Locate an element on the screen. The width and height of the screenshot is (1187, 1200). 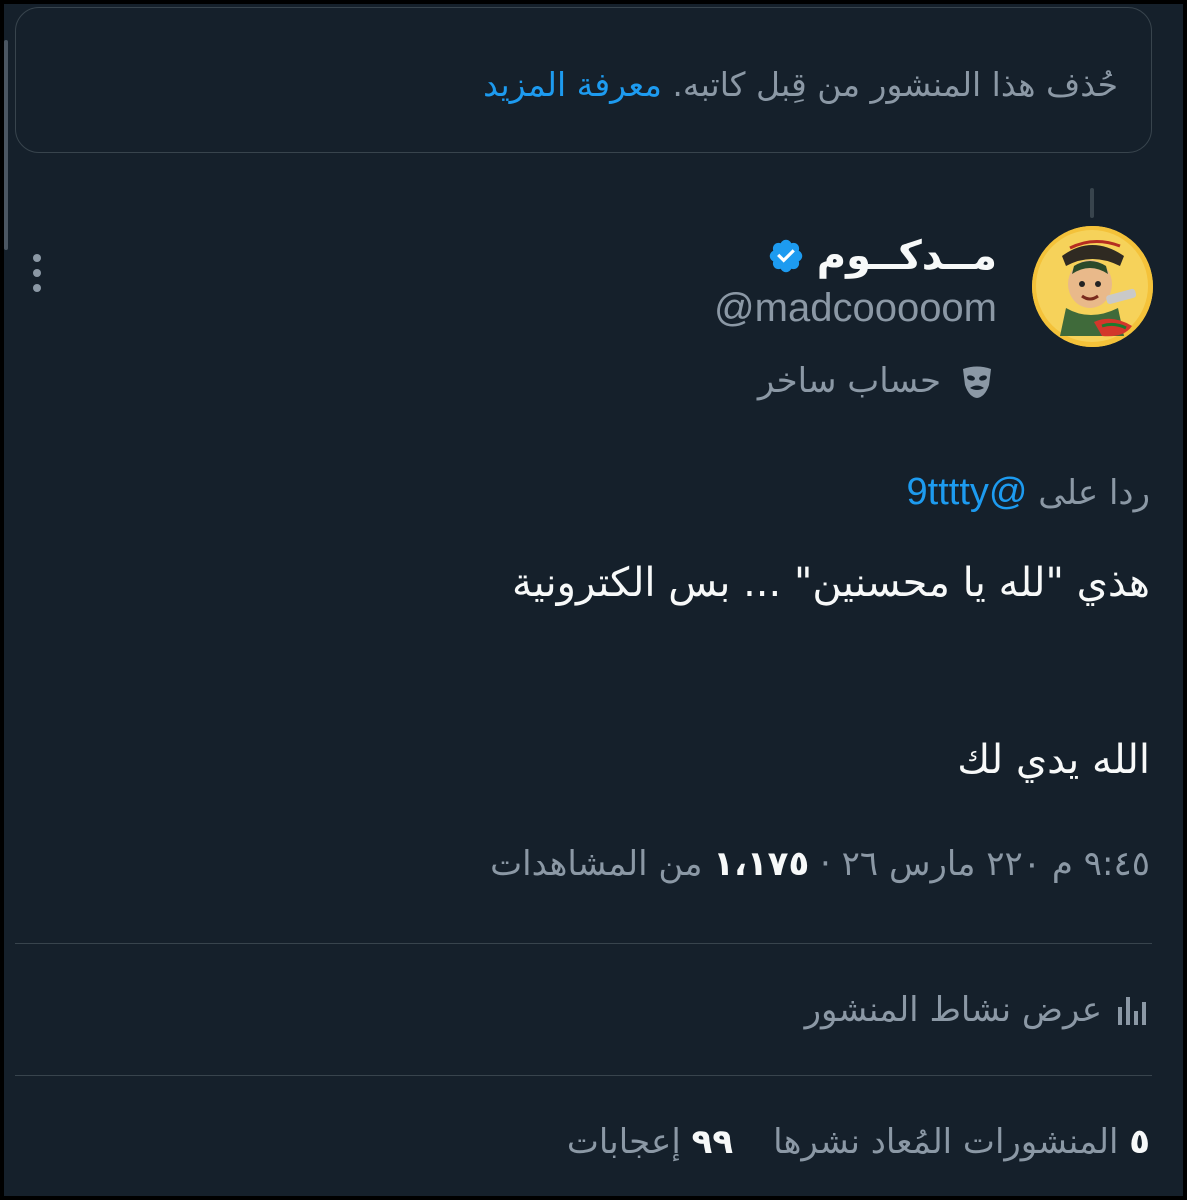
view-post-activity-label: عرض نشاط المنشور is located at coordinates (953, 1010).